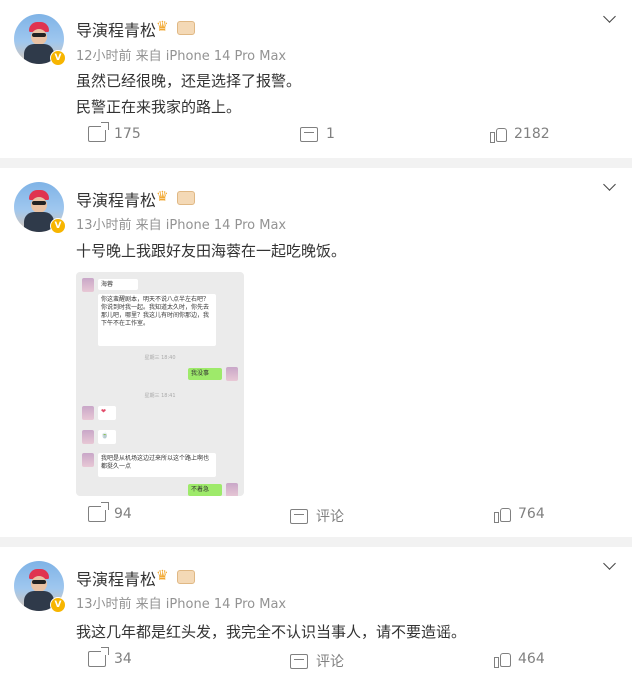  I want to click on chat-reply: 我没事, so click(205, 374).